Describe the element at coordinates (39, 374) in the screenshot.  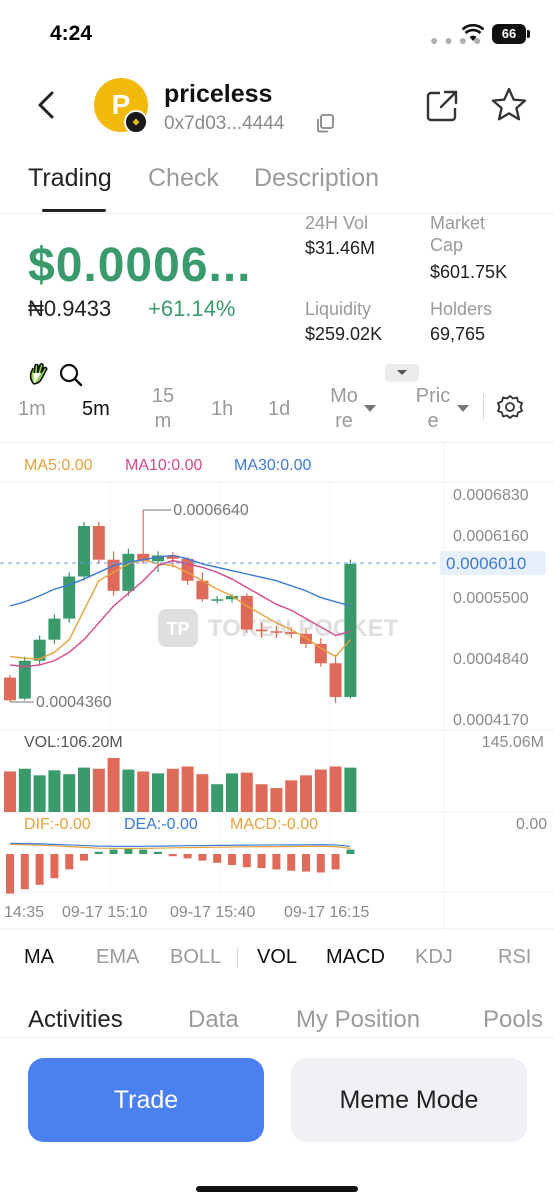
I see `hand-icon` at that location.